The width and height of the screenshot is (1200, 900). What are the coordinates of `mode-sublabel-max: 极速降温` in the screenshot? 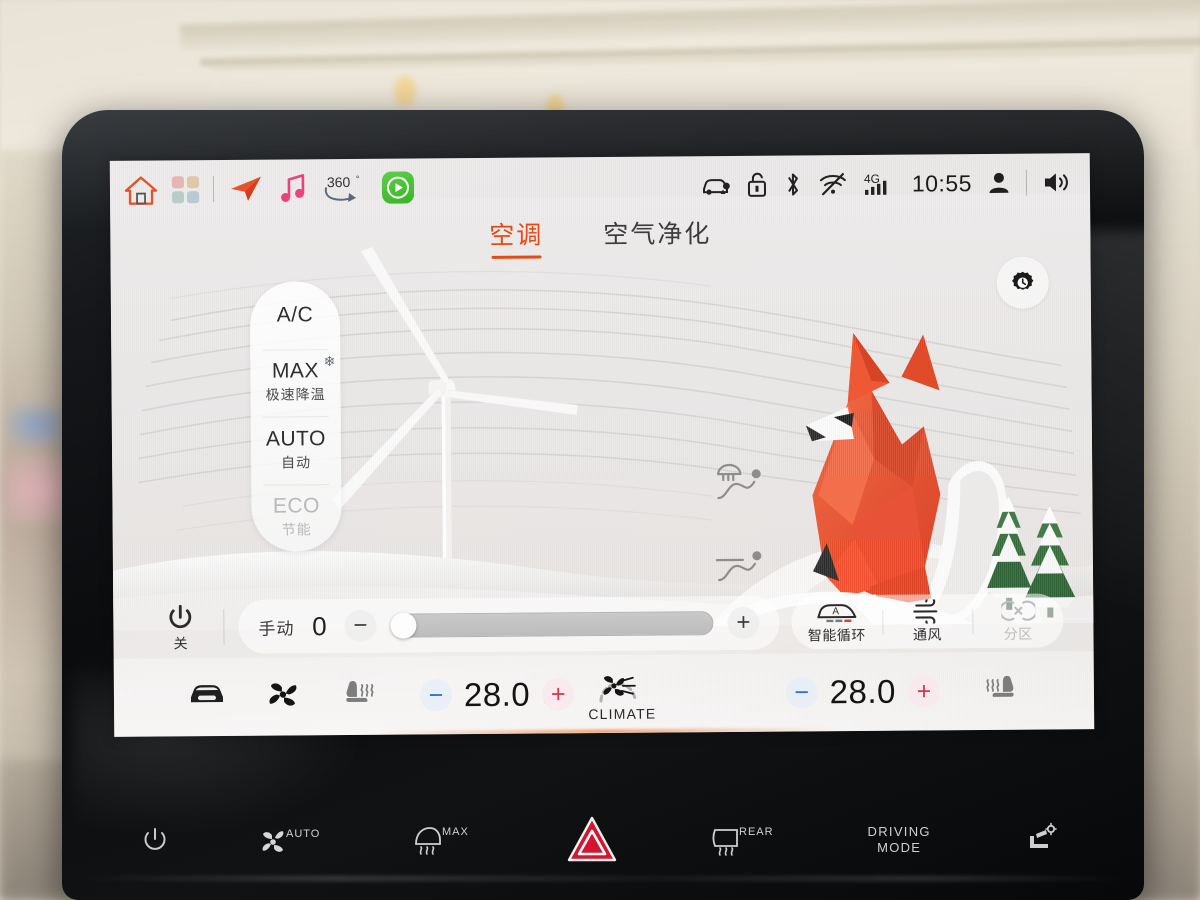 It's located at (295, 394).